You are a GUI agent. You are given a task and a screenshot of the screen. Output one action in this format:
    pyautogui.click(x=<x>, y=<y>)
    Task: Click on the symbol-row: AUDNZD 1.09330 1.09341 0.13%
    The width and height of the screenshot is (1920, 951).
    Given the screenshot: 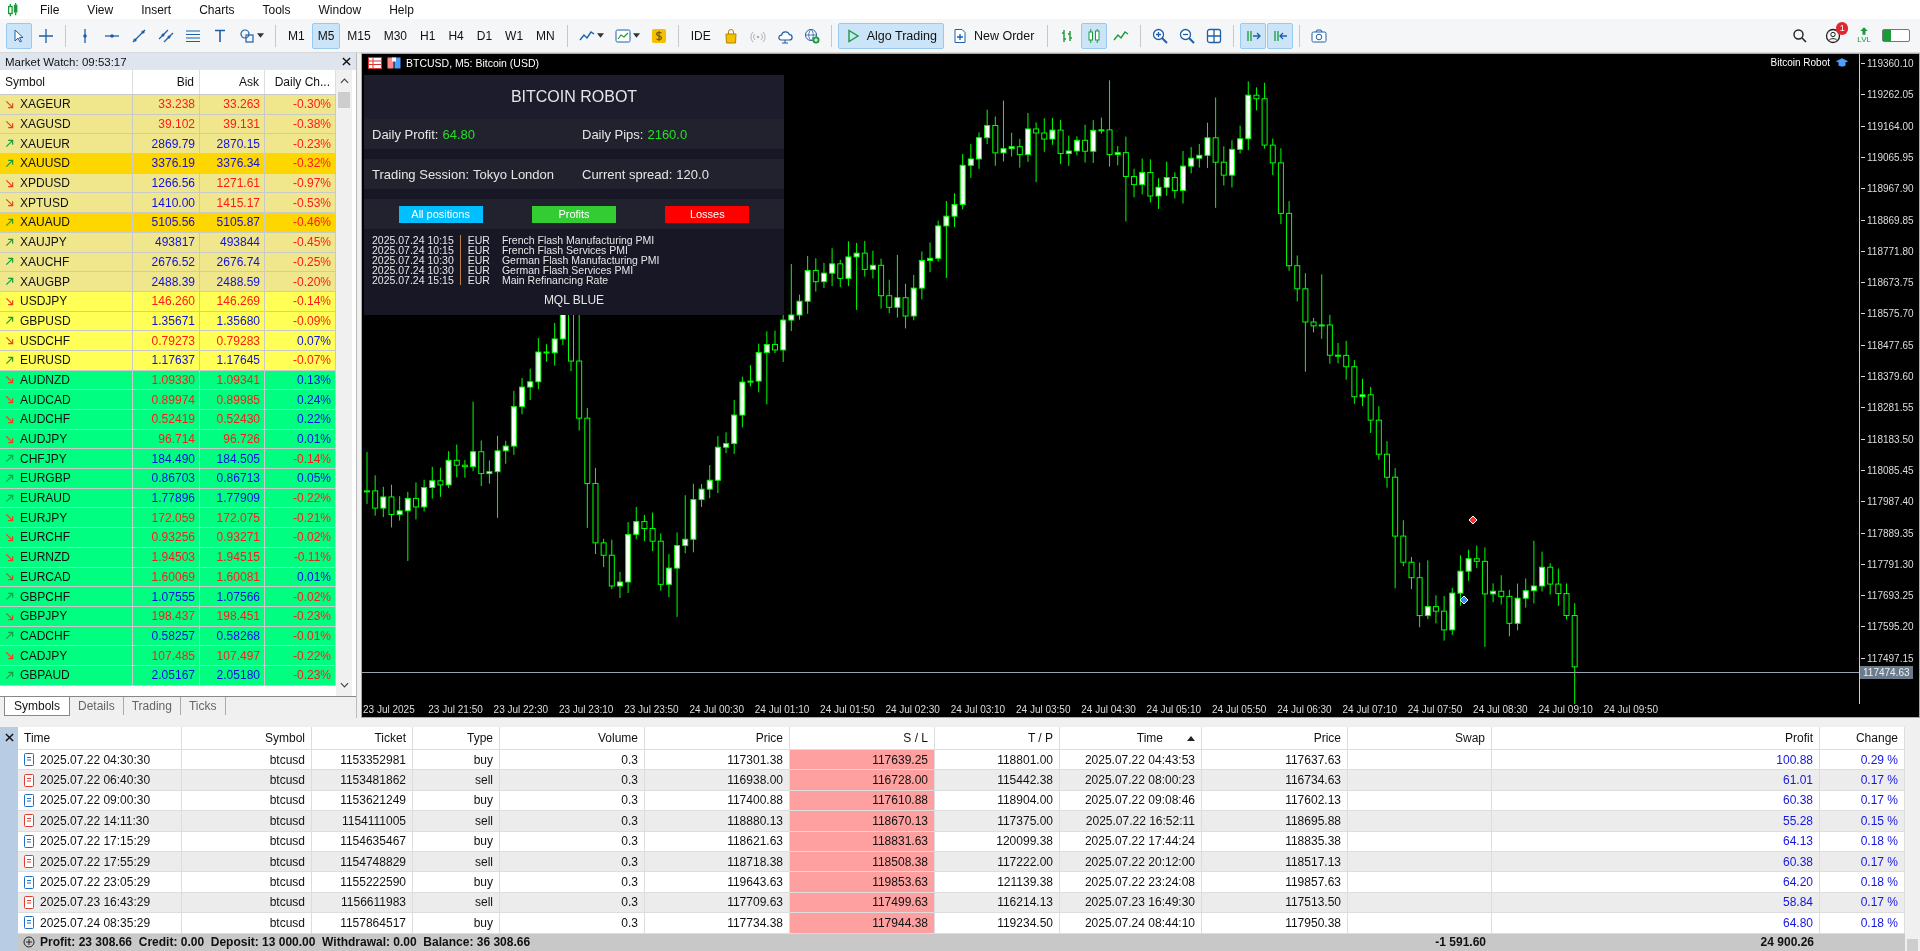 What is the action you would take?
    pyautogui.click(x=168, y=380)
    